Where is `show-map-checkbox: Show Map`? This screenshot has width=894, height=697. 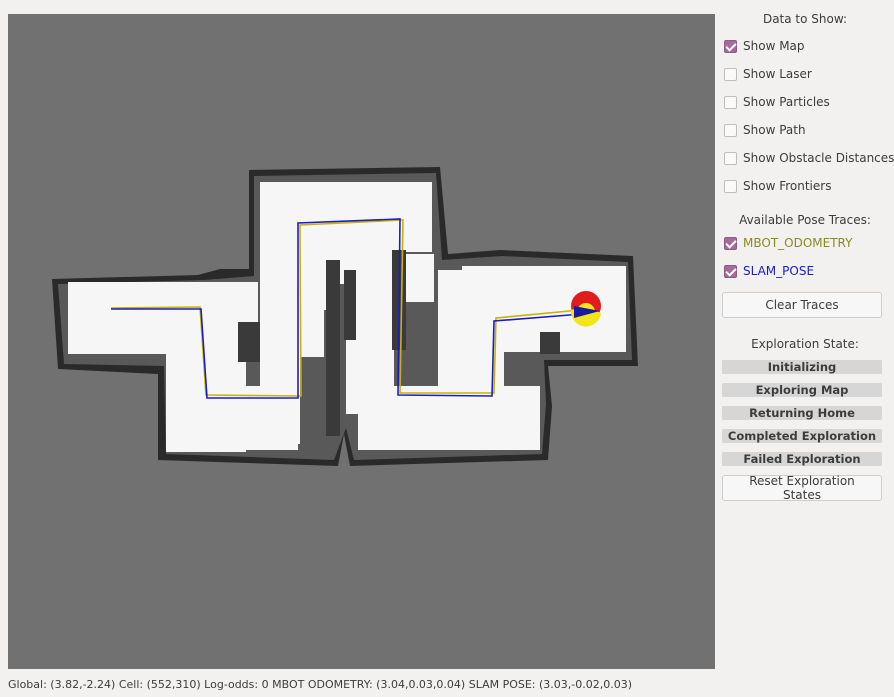 show-map-checkbox: Show Map is located at coordinates (764, 46).